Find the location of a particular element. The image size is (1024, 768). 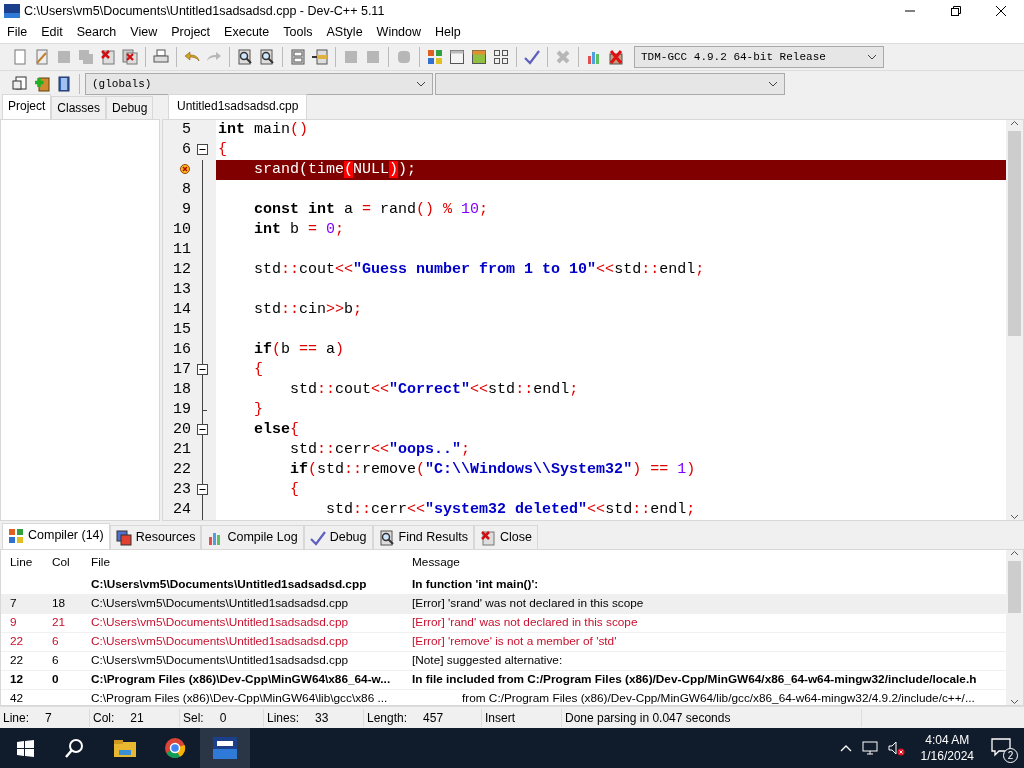

notification-icon is located at coordinates (1001, 747).